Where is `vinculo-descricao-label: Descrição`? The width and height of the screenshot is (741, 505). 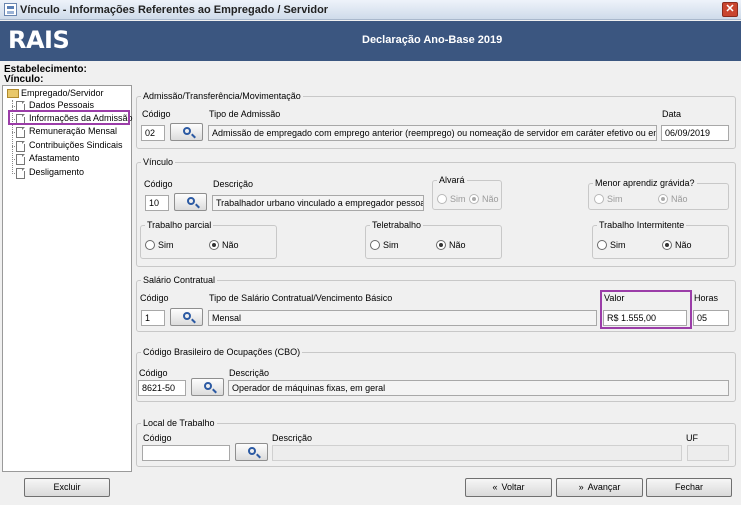 vinculo-descricao-label: Descrição is located at coordinates (233, 184).